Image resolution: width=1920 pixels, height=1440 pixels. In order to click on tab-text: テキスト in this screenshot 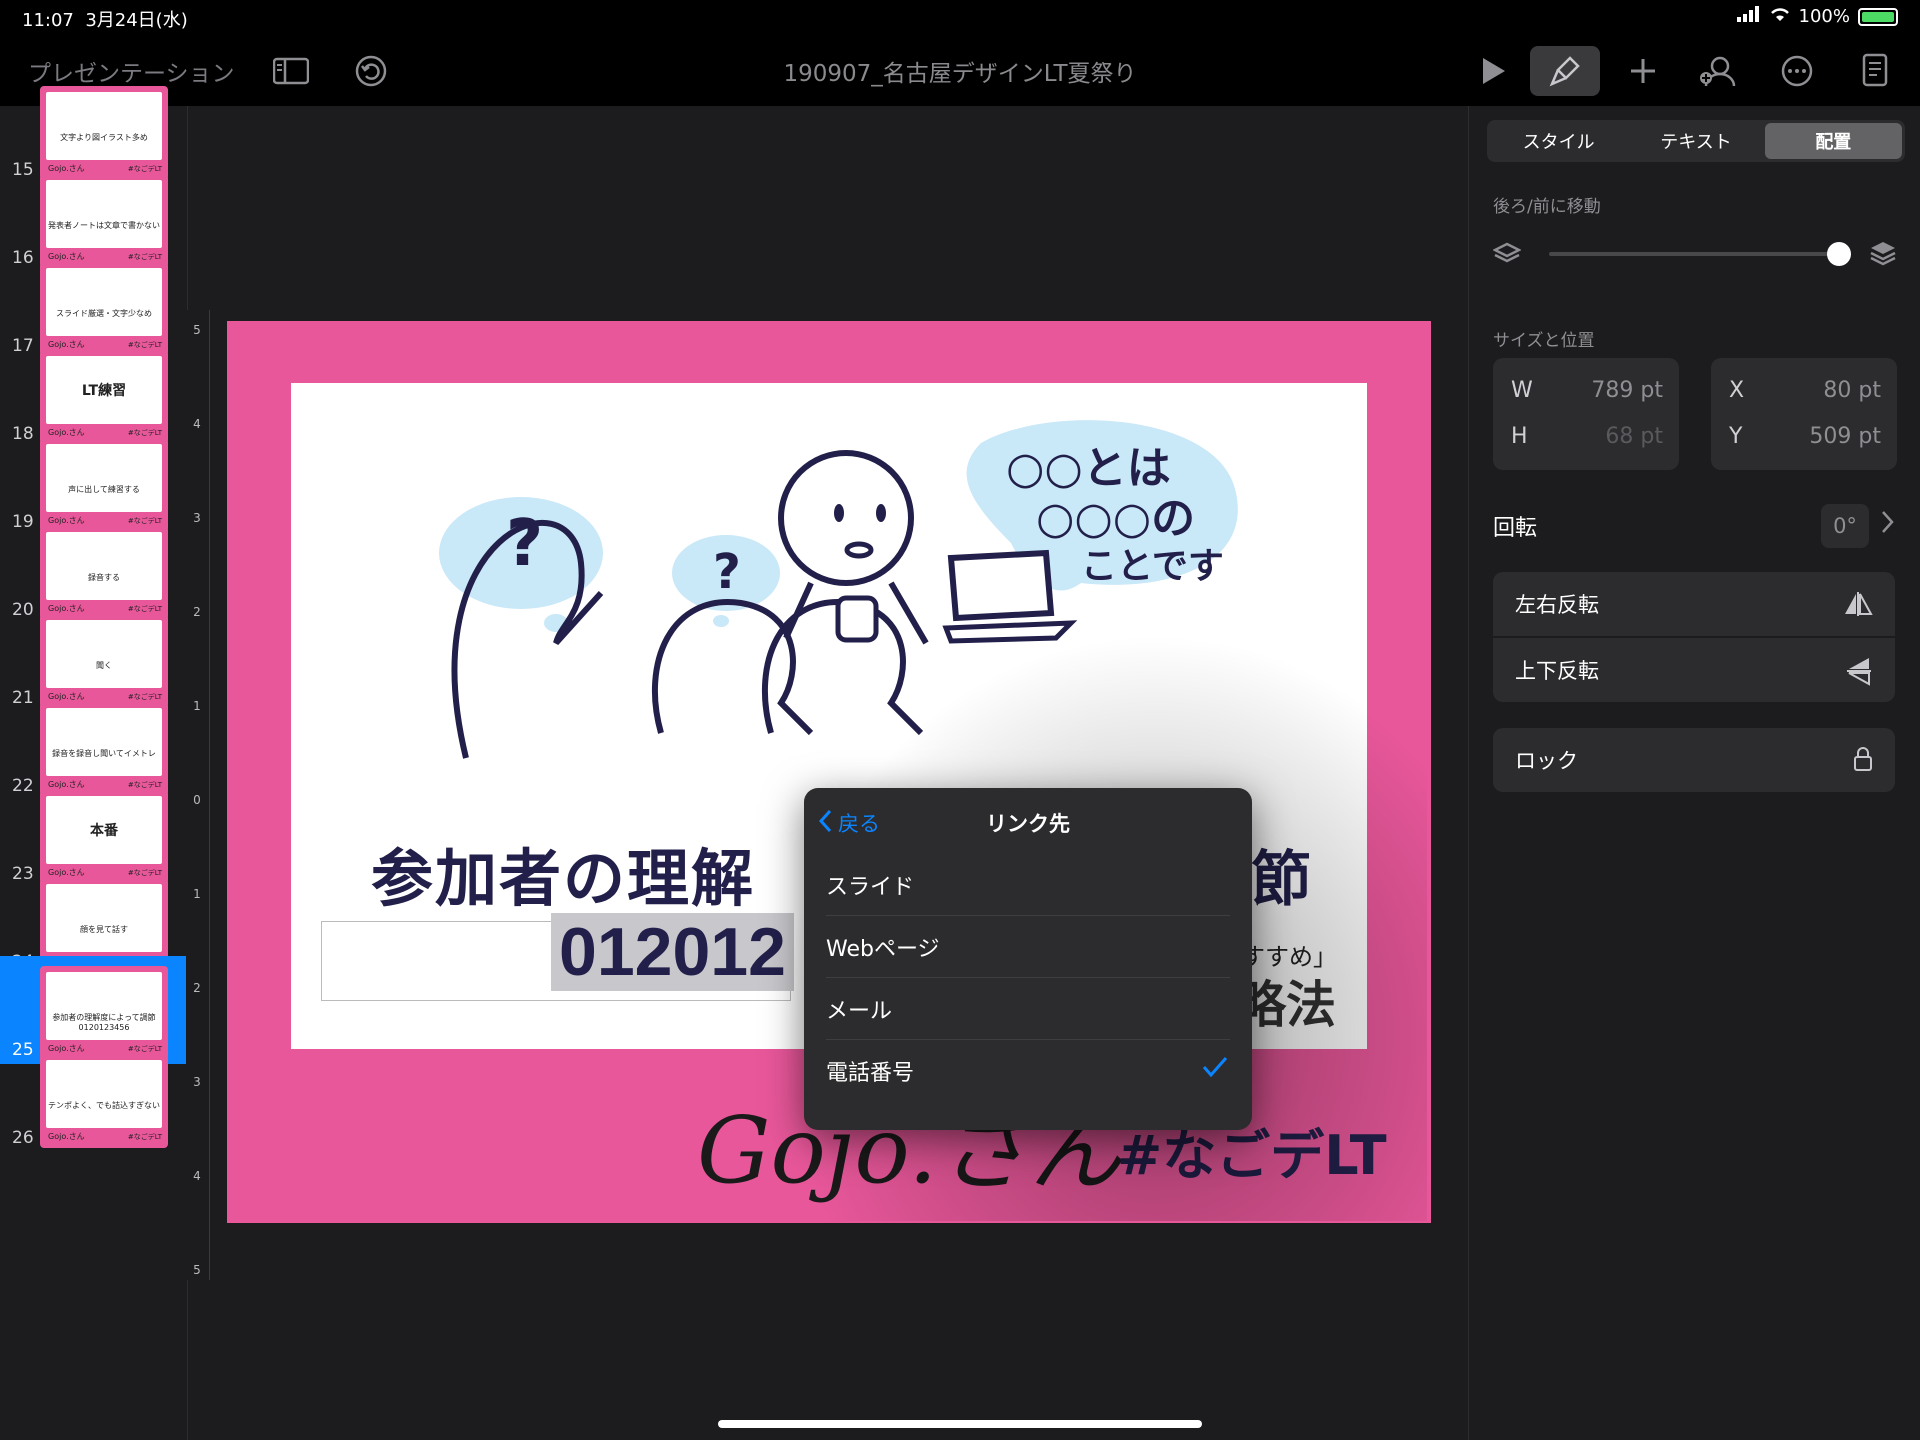, I will do `click(1695, 141)`.